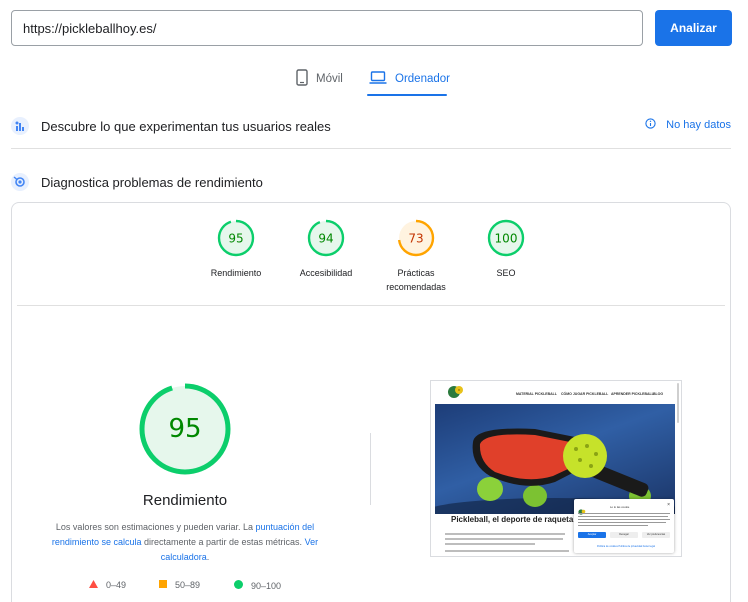 This screenshot has height=602, width=748. I want to click on gauge-accessibility: 94 Accesibilidad, so click(326, 249).